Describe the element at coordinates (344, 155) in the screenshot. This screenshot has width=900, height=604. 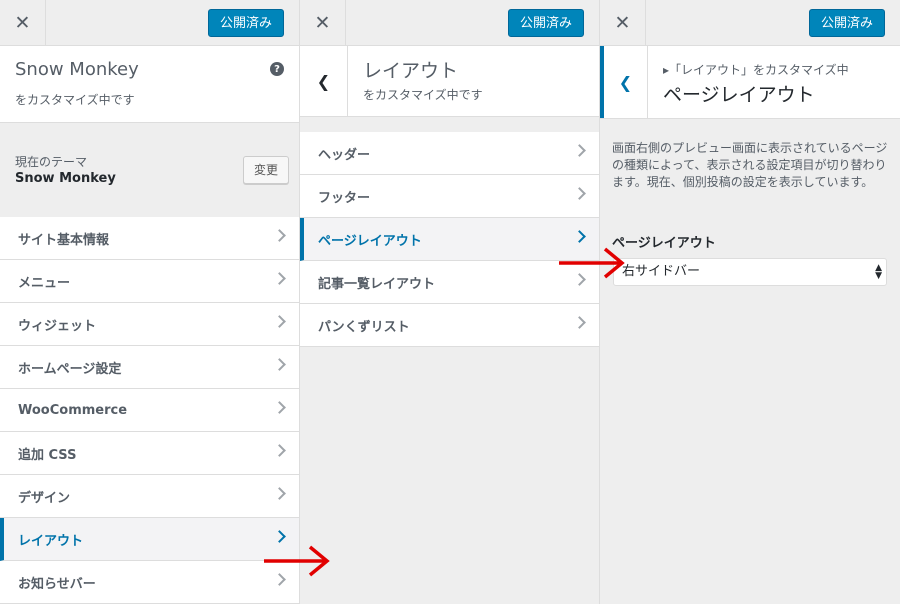
I see `section-item-label: ヘッダー` at that location.